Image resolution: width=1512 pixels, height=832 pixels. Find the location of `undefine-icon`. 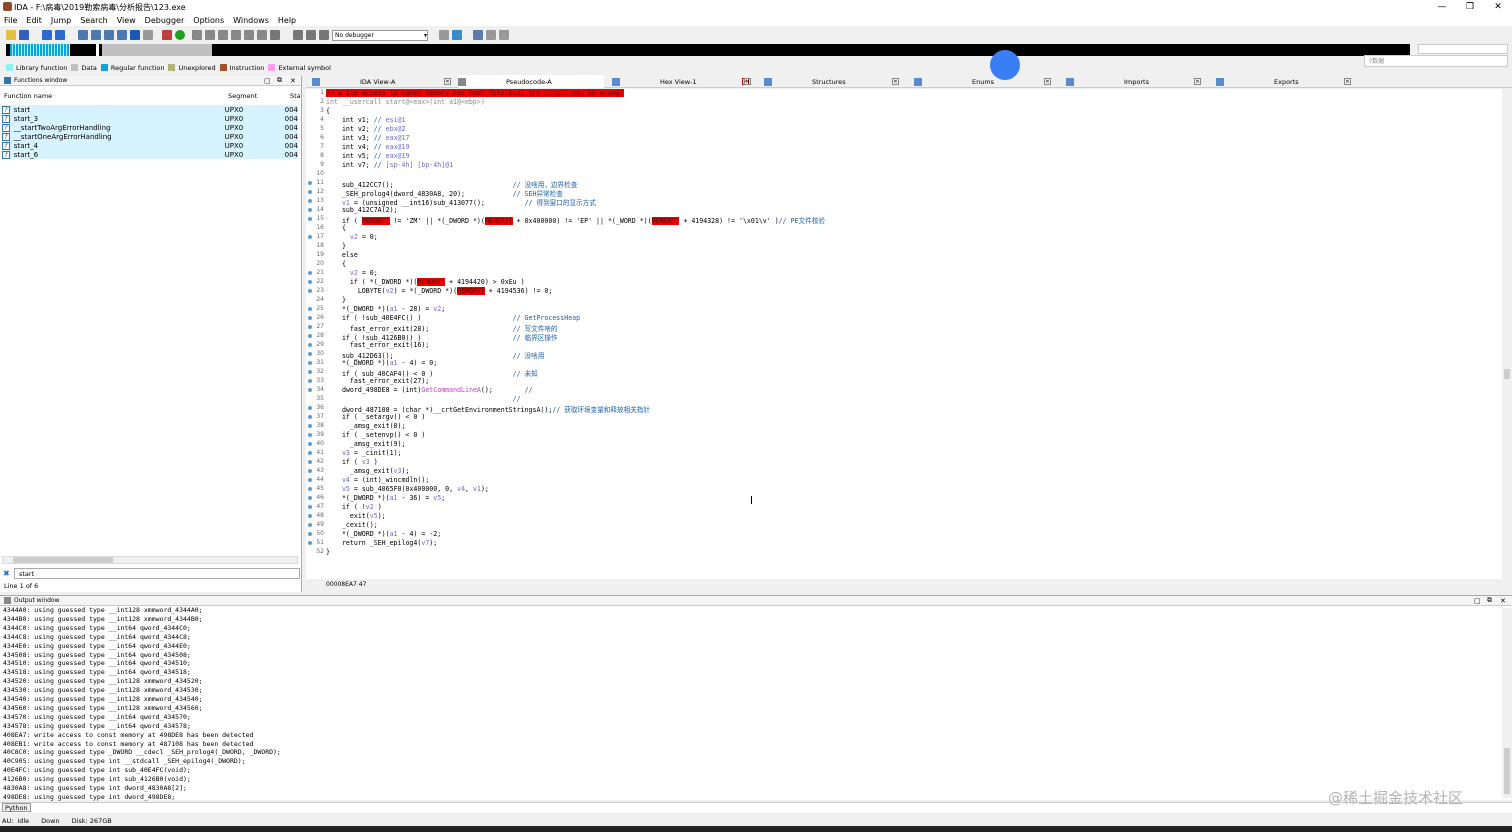

undefine-icon is located at coordinates (249, 35).